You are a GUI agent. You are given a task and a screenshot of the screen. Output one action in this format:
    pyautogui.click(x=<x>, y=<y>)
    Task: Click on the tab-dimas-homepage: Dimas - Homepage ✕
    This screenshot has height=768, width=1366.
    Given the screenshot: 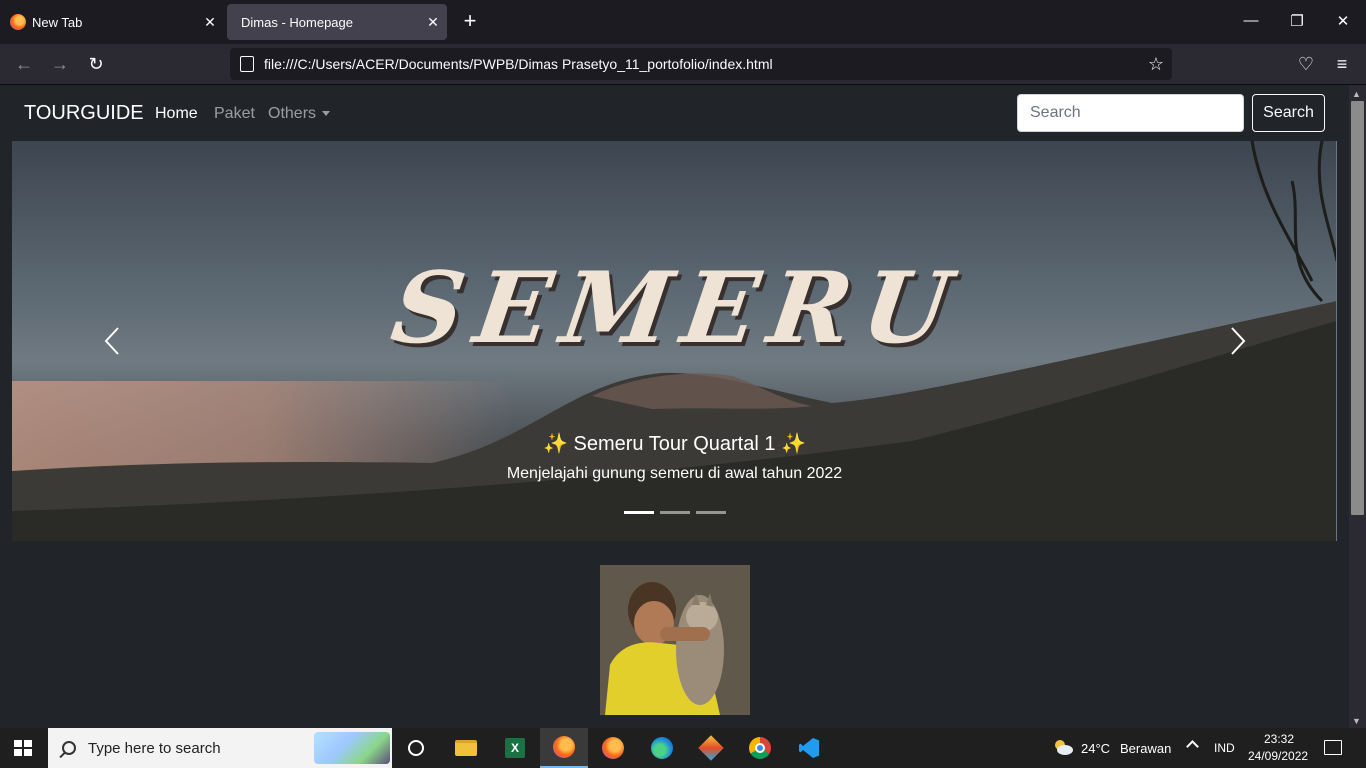 What is the action you would take?
    pyautogui.click(x=337, y=22)
    